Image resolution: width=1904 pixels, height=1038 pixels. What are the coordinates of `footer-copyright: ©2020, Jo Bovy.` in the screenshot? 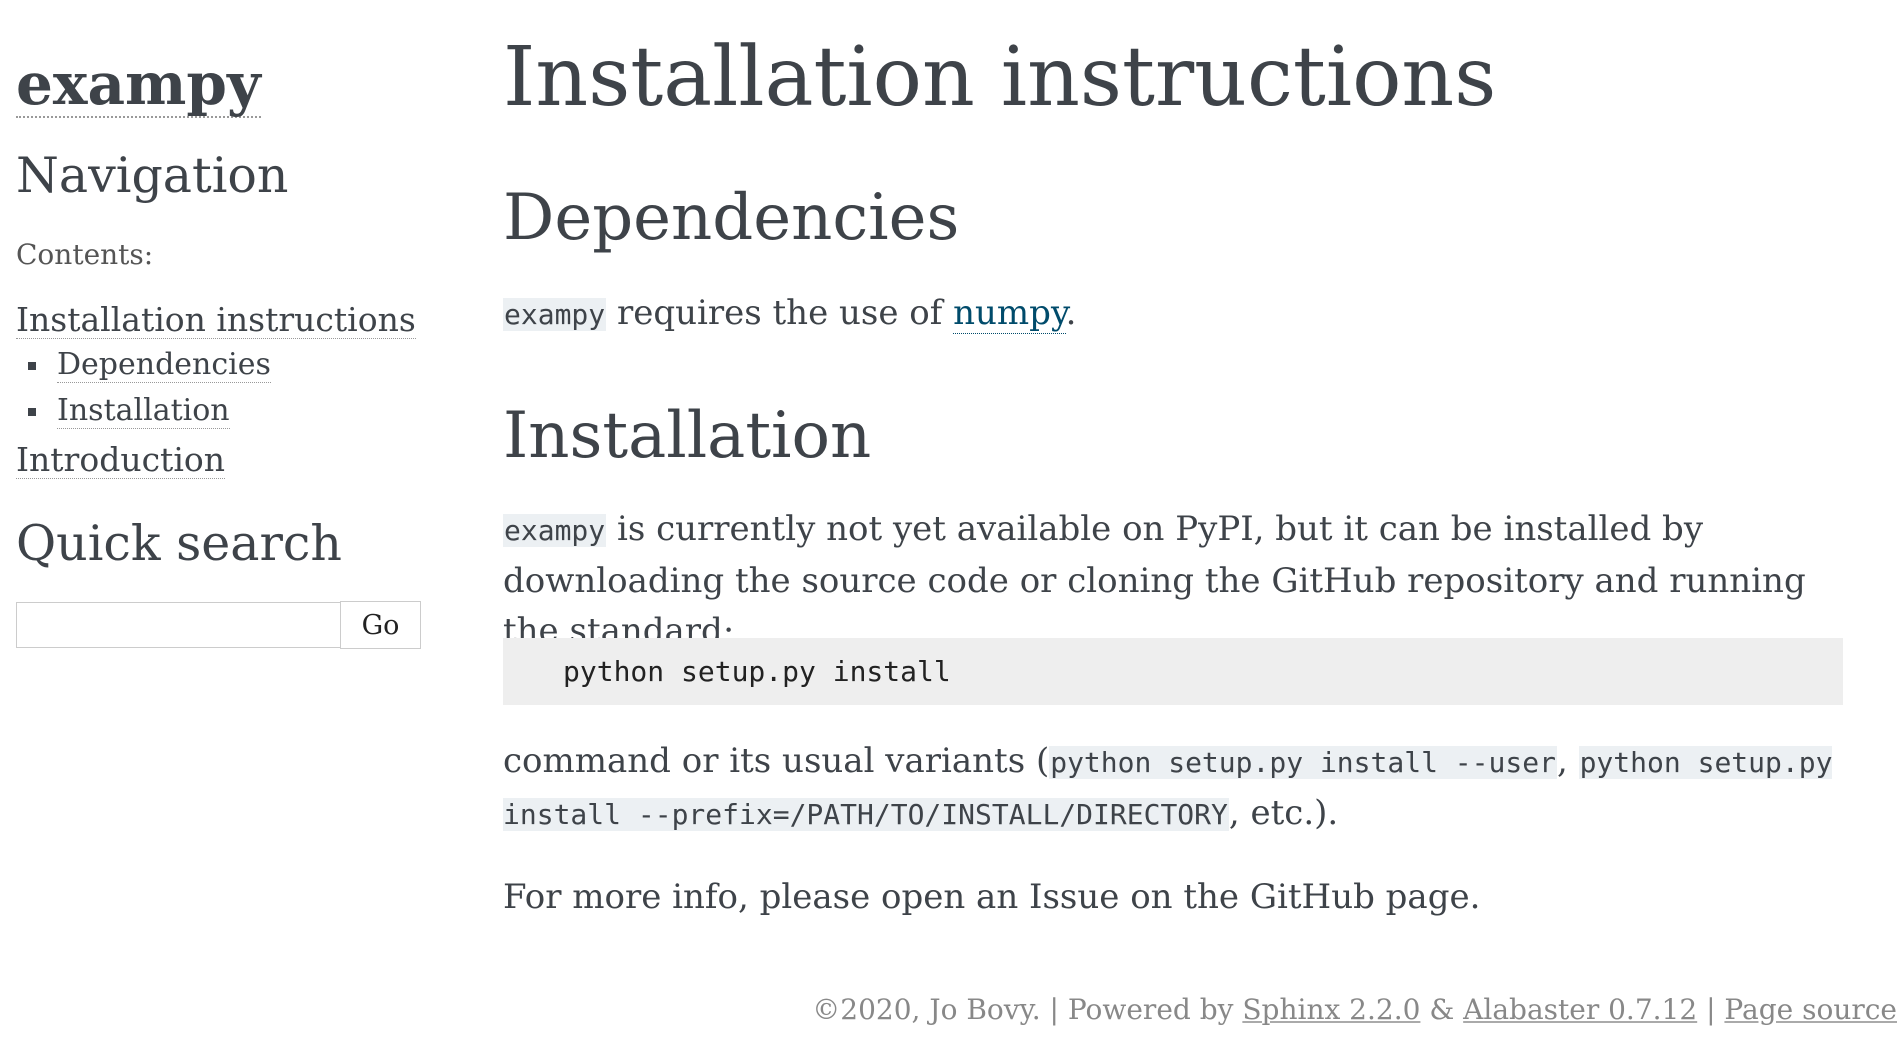 It's located at (926, 1009).